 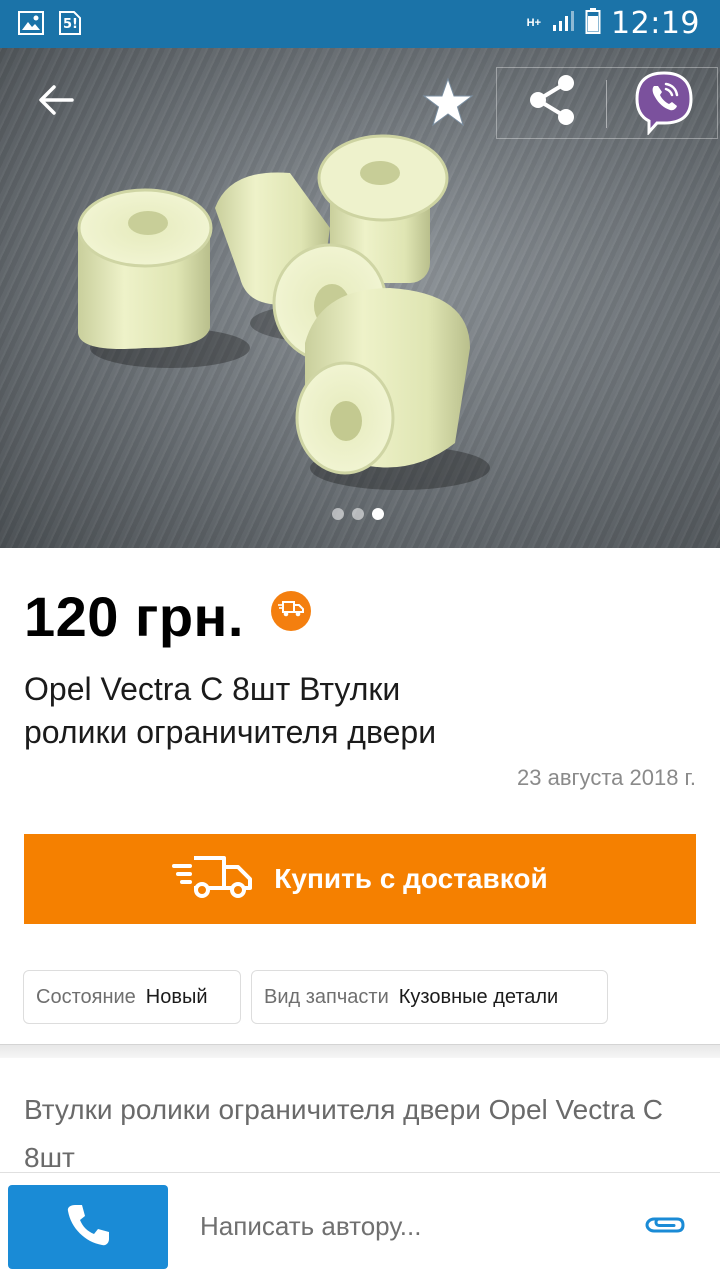 What do you see at coordinates (134, 616) in the screenshot?
I see `price: 120 грн.` at bounding box center [134, 616].